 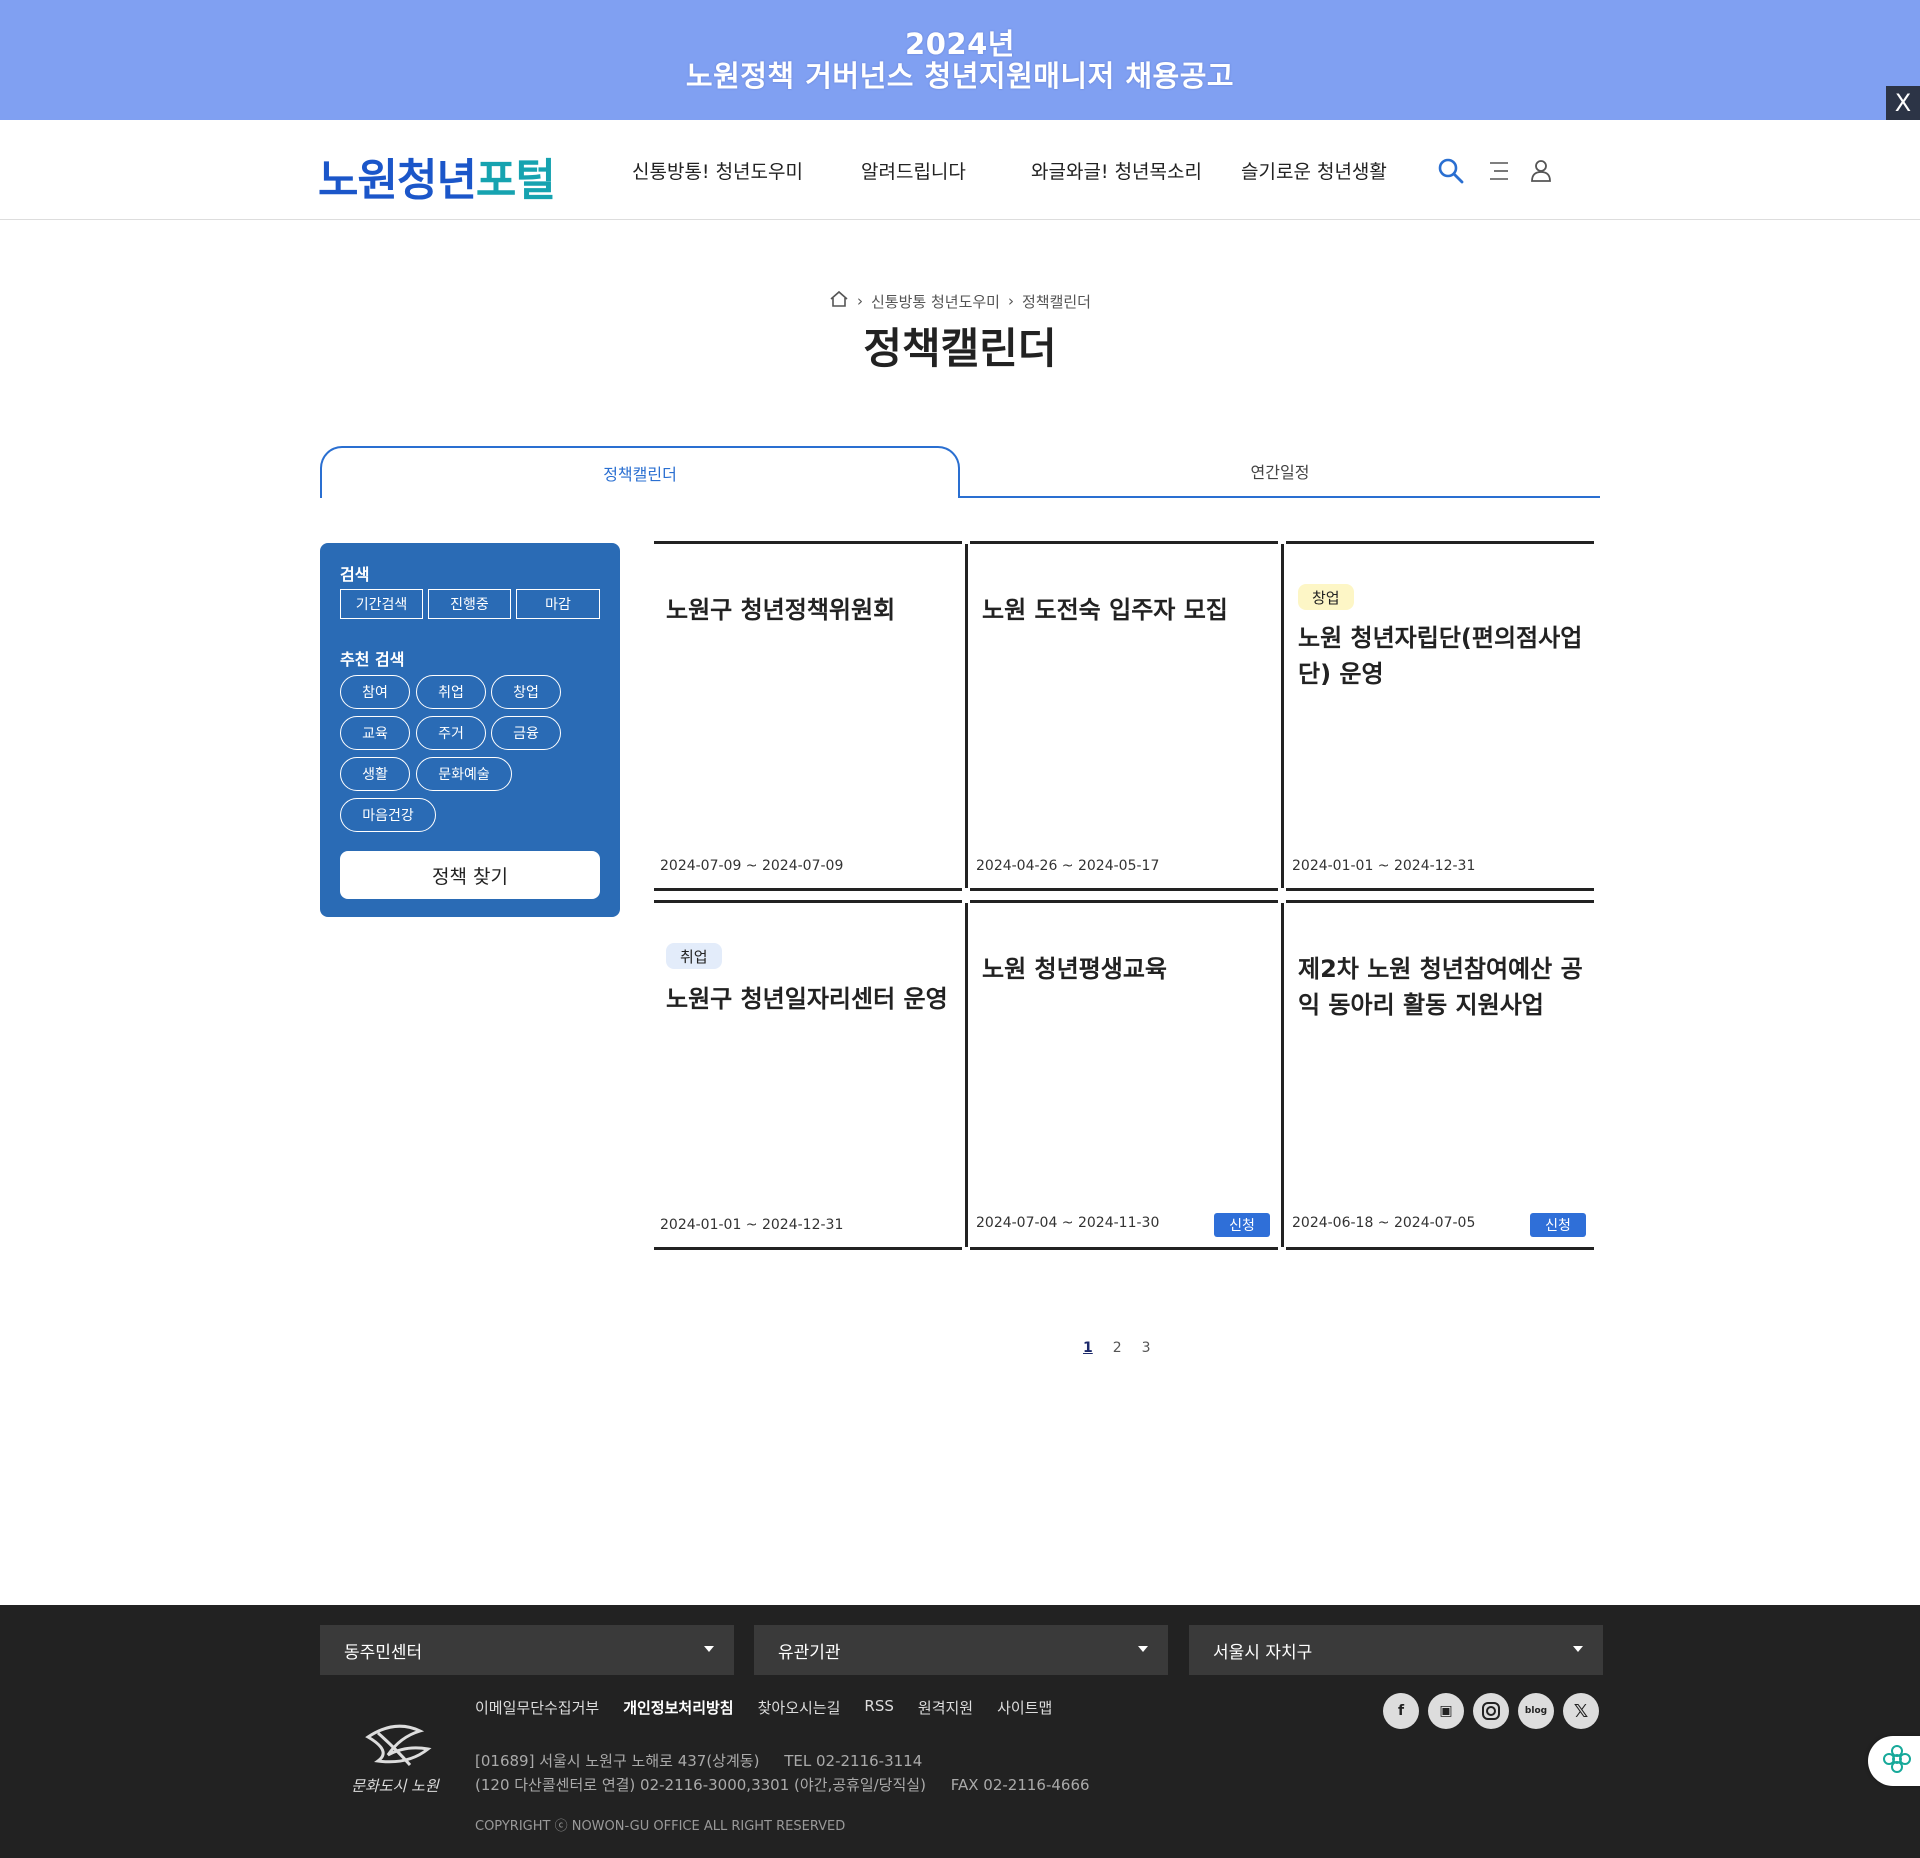 I want to click on tag-mental-health: 마음건강, so click(x=388, y=815).